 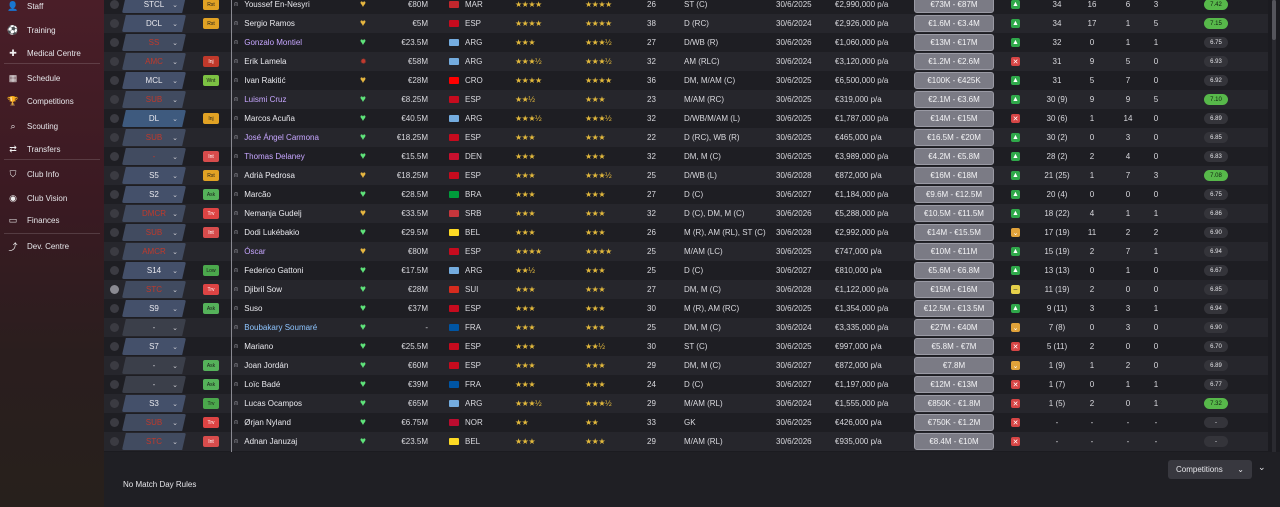 What do you see at coordinates (954, 251) in the screenshot?
I see `asking-price-button: €10M - €11M` at bounding box center [954, 251].